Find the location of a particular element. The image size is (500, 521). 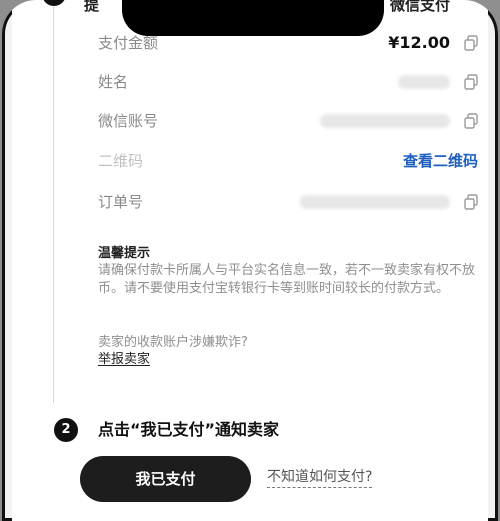

step-2-badge: 2 is located at coordinates (66, 430).